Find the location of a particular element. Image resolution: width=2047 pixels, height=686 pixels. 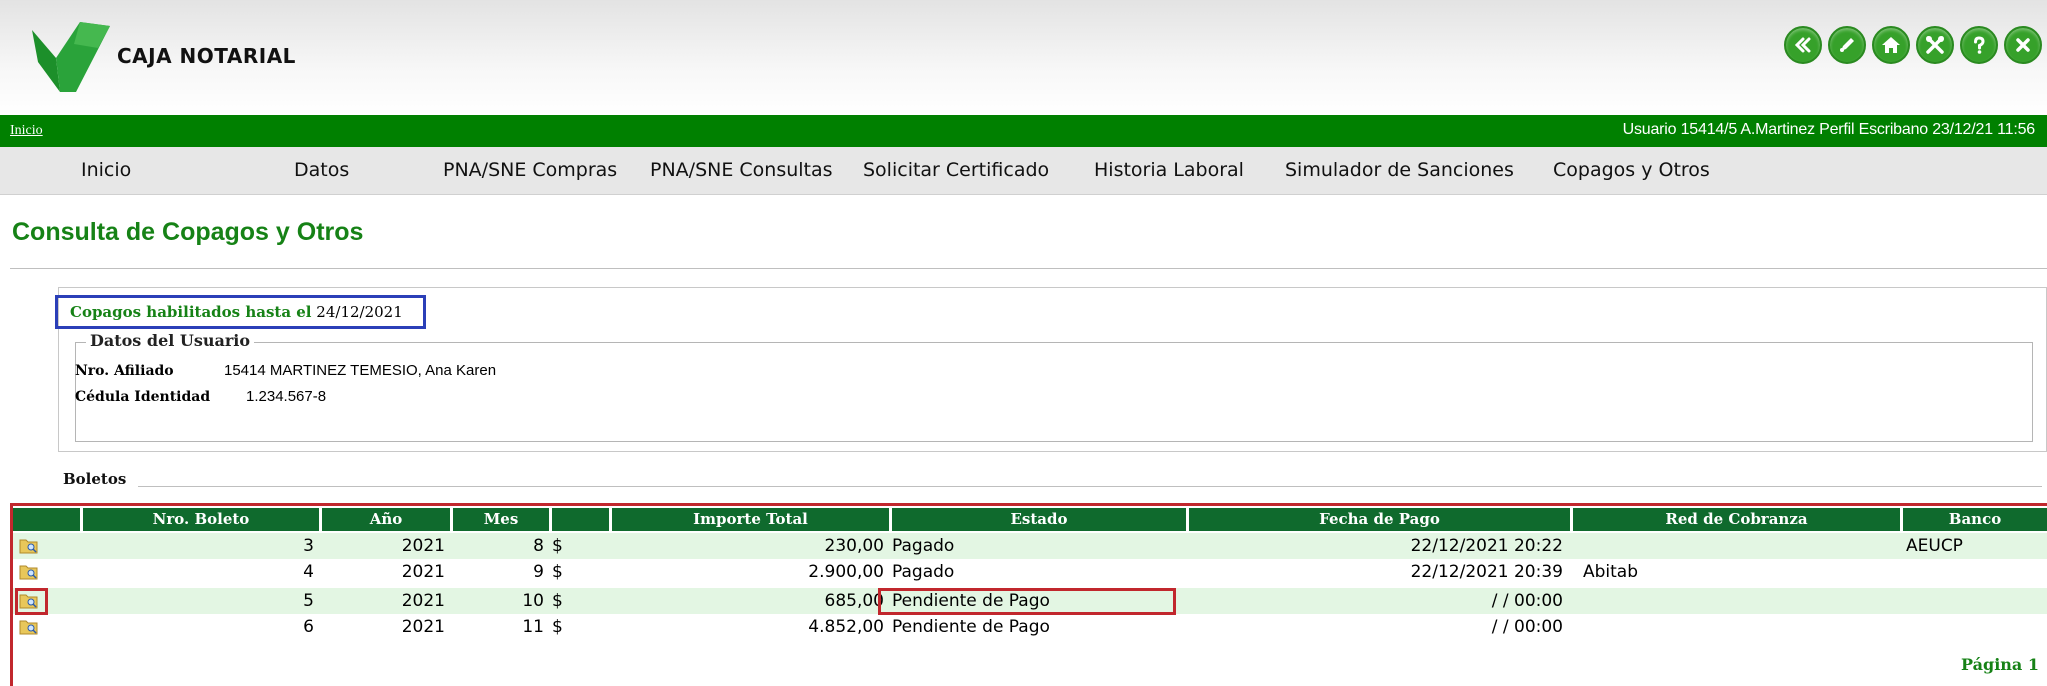

estado-highlight-box is located at coordinates (1027, 601).